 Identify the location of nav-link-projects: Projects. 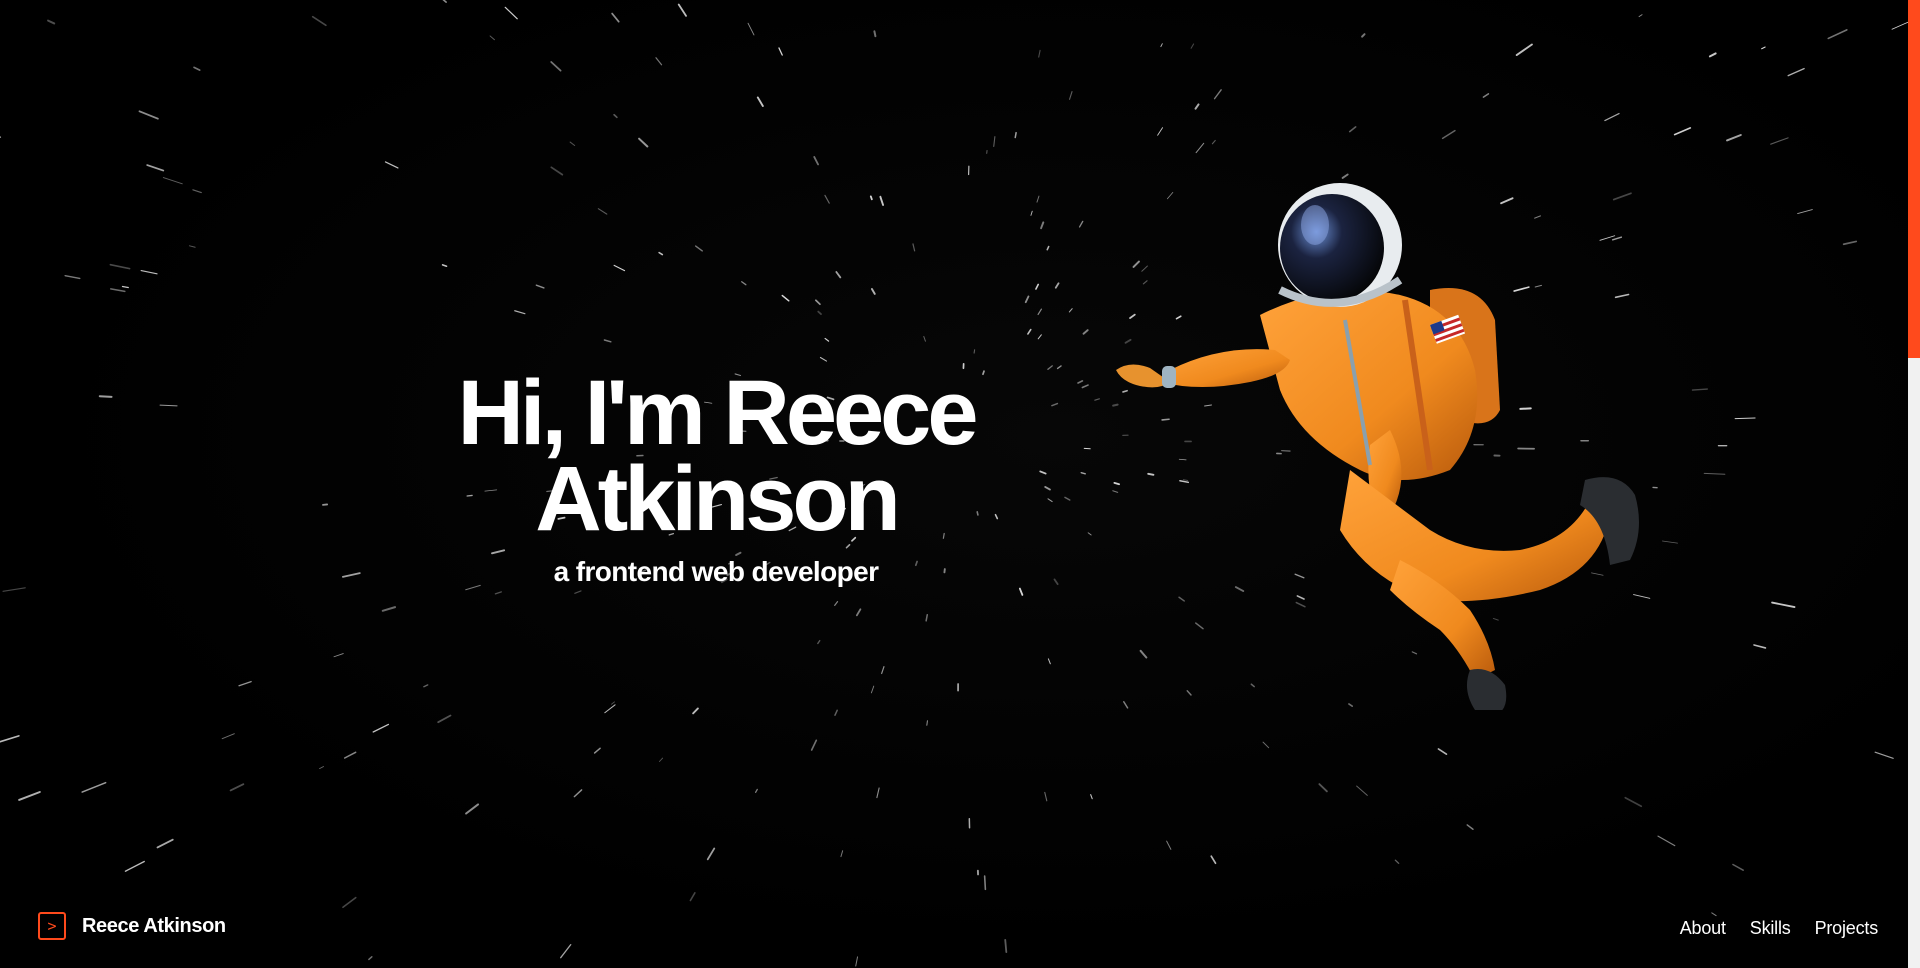
(1847, 928).